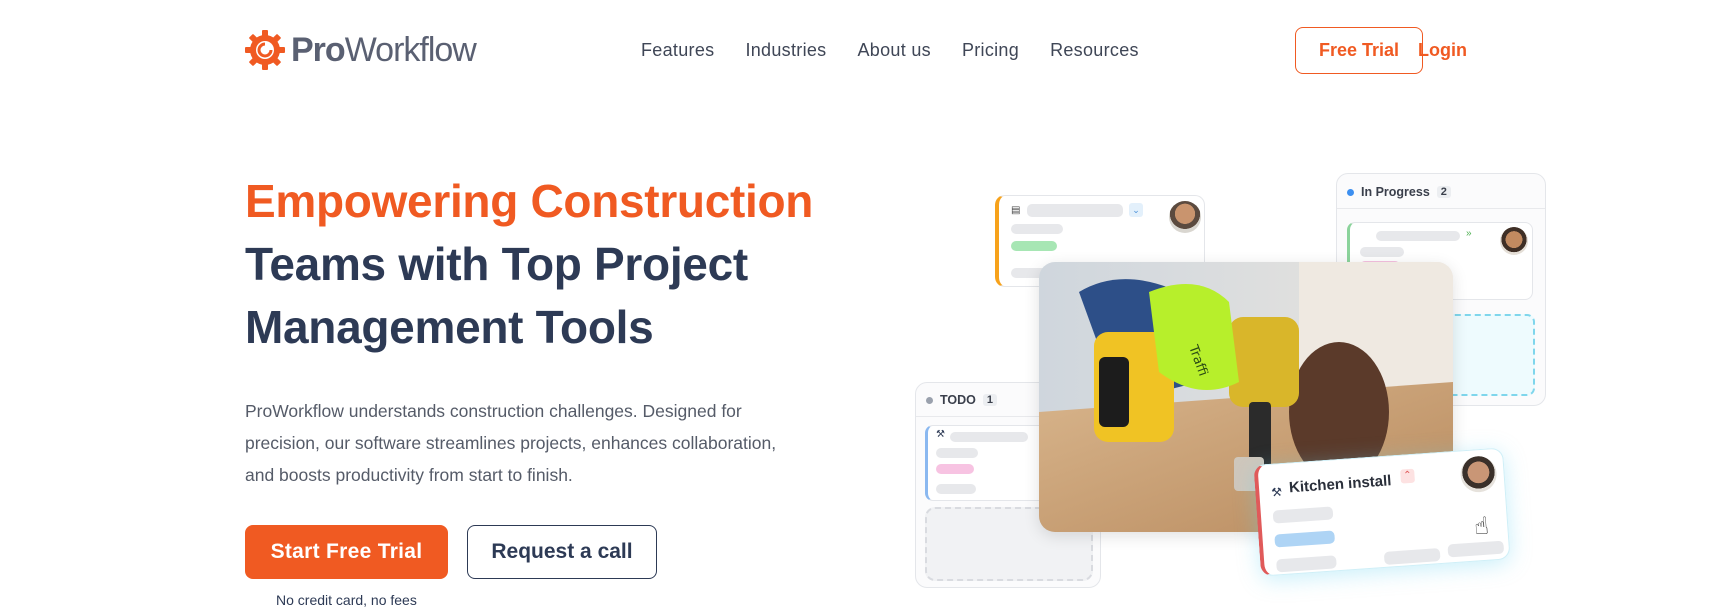 This screenshot has height=612, width=1728. I want to click on logo-text: ProWorkflow, so click(384, 49).